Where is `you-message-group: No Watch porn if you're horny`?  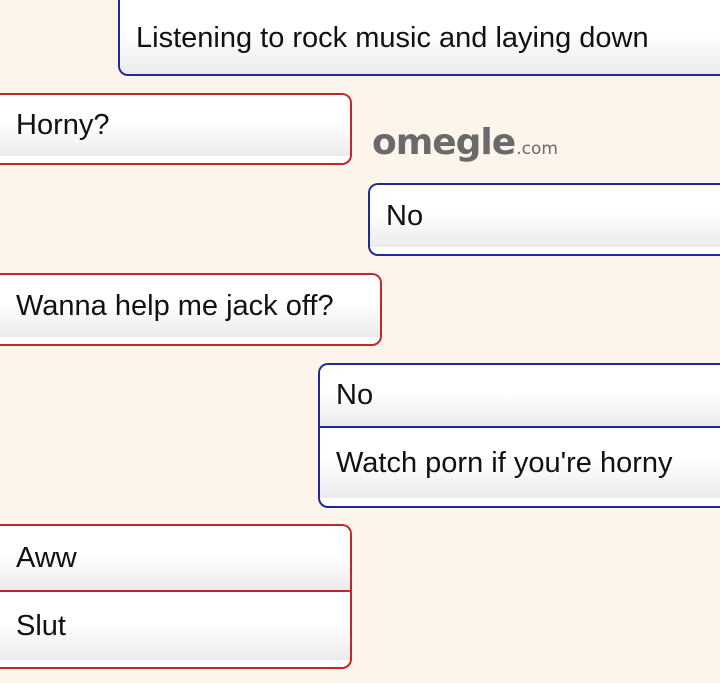 you-message-group: No Watch porn if you're horny is located at coordinates (519, 435).